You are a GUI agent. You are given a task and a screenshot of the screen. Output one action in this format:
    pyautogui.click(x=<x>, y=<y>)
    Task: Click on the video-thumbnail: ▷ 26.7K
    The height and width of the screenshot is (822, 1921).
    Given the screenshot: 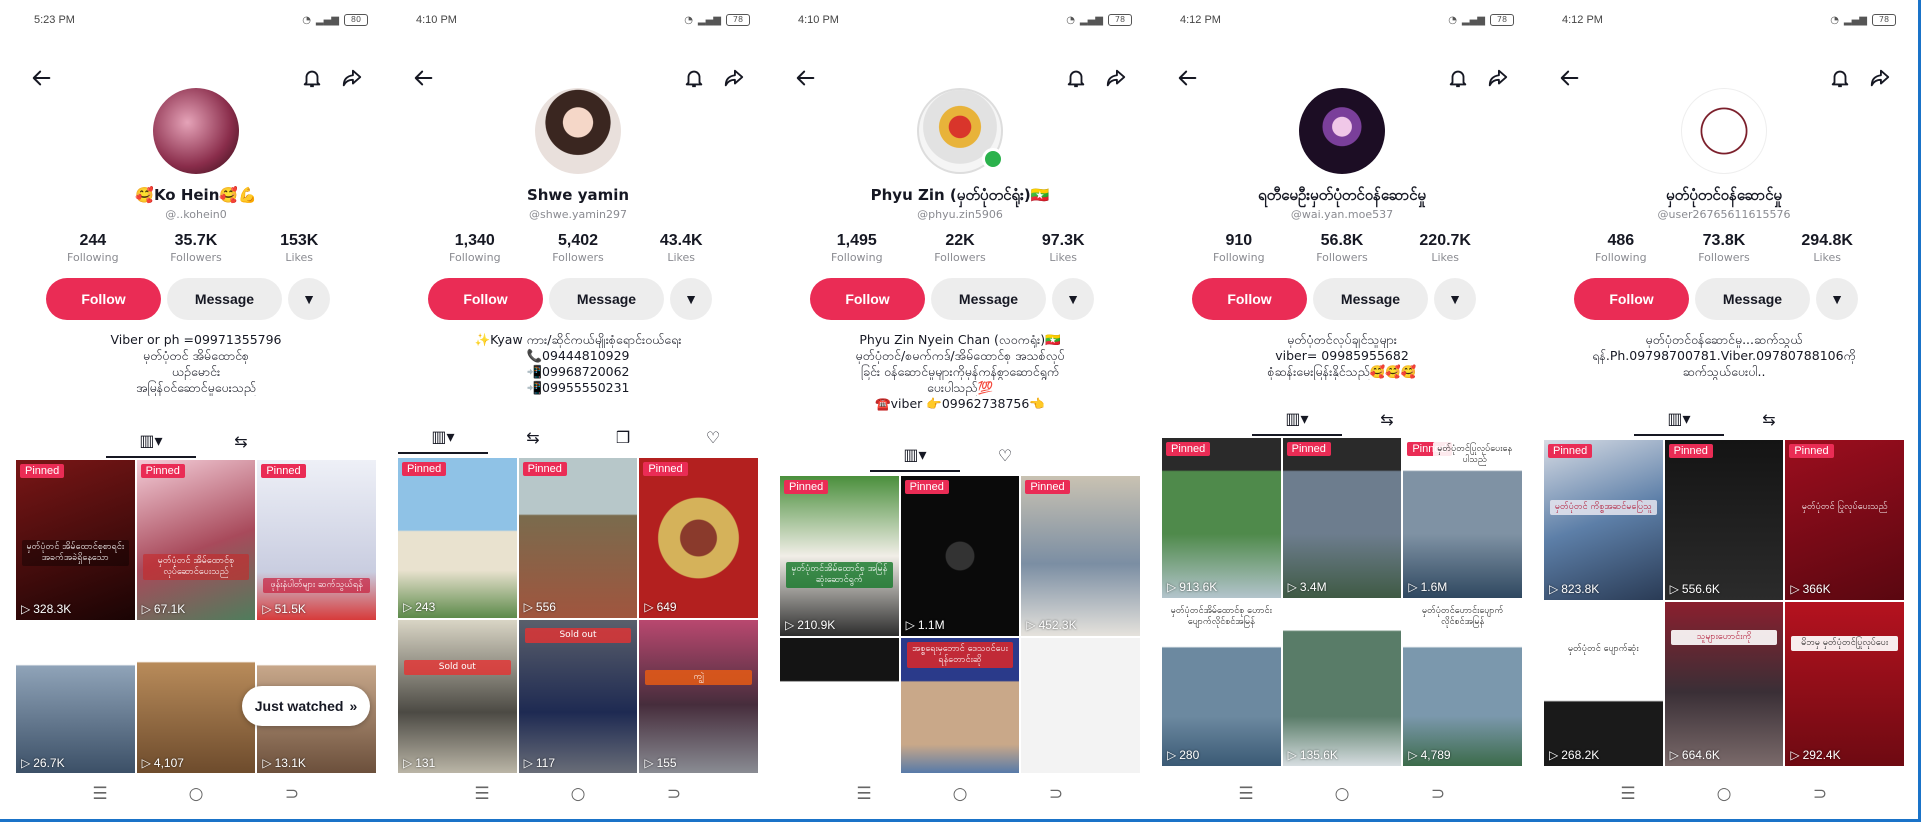 What is the action you would take?
    pyautogui.click(x=75, y=698)
    